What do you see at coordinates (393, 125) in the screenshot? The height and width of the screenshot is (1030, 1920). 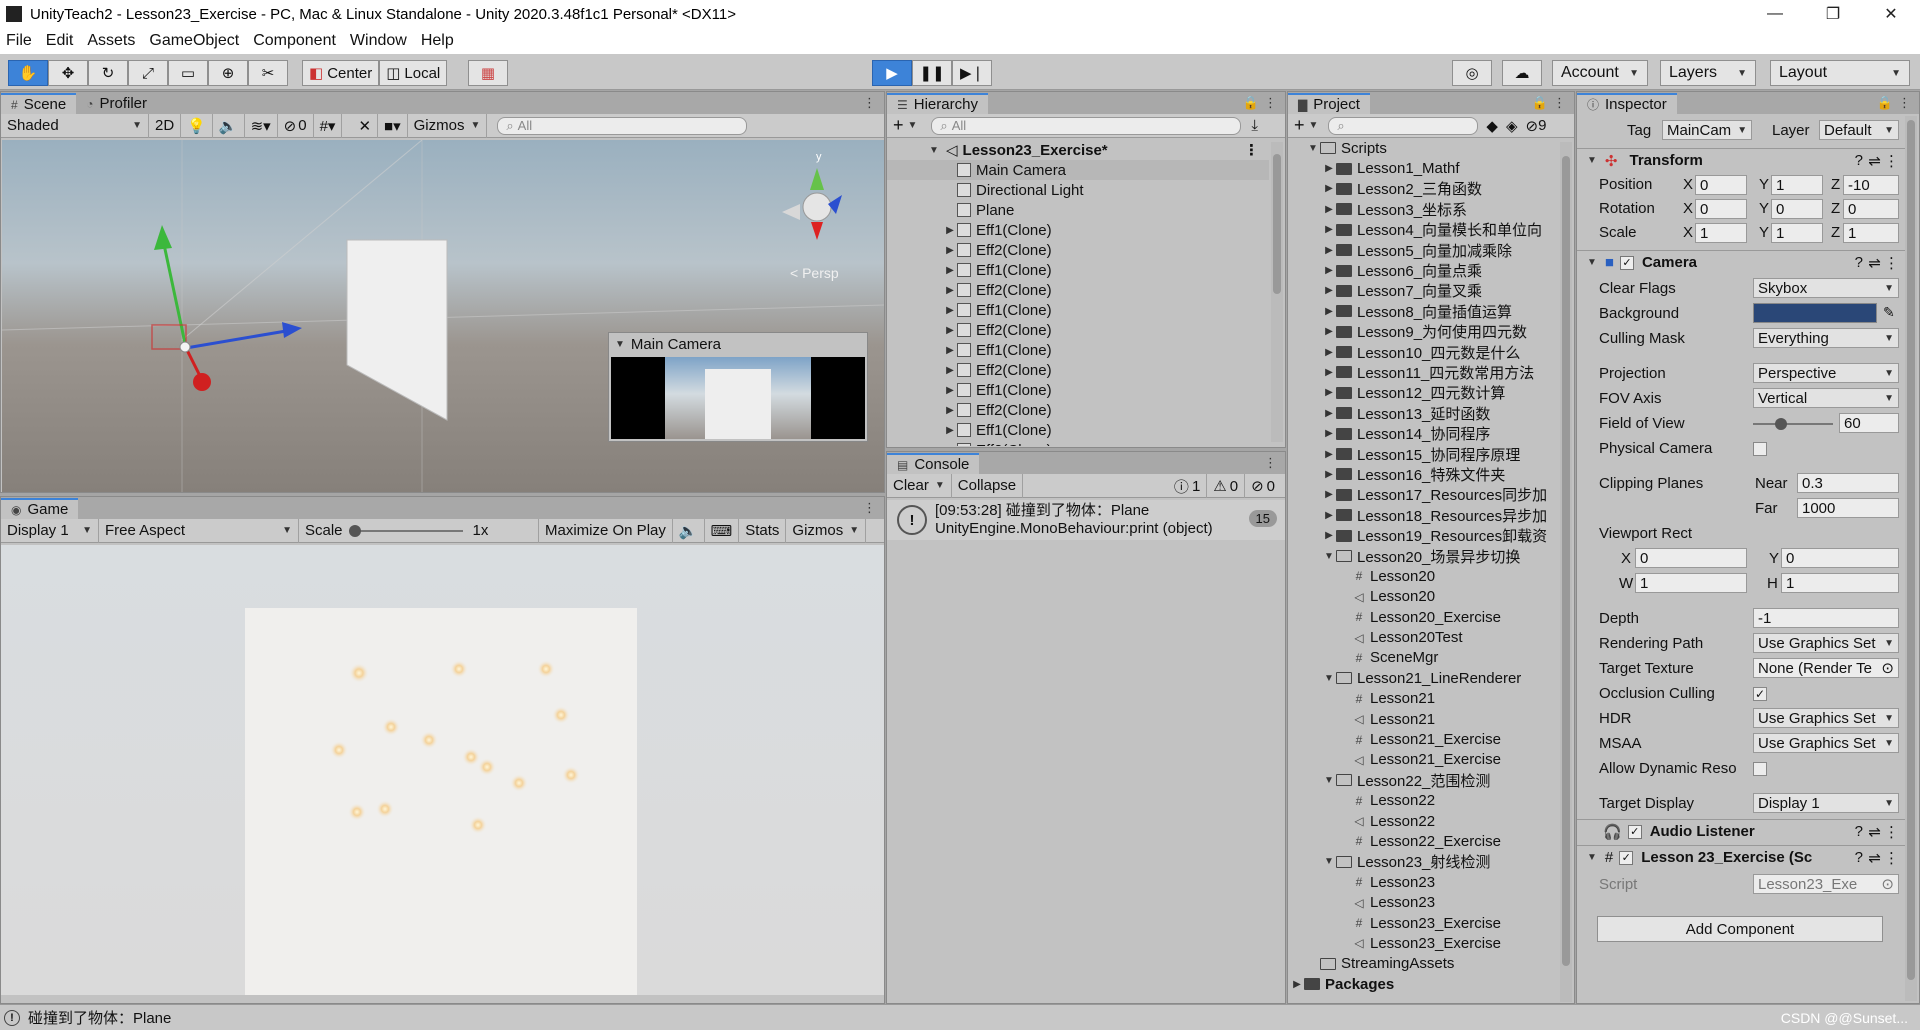 I see `camera-settings-icon: ■▾` at bounding box center [393, 125].